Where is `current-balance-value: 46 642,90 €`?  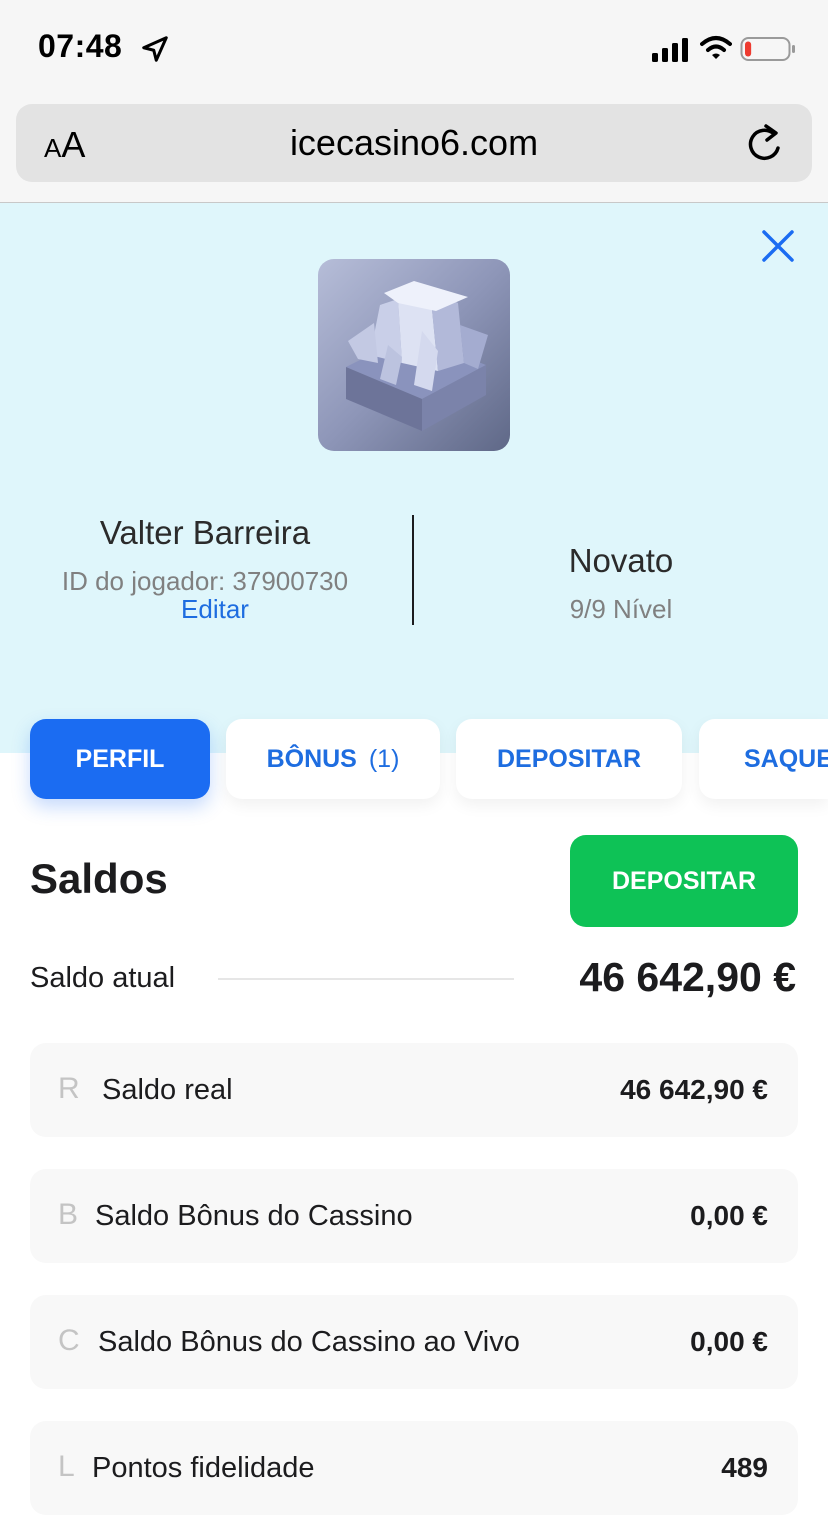
current-balance-value: 46 642,90 € is located at coordinates (687, 977).